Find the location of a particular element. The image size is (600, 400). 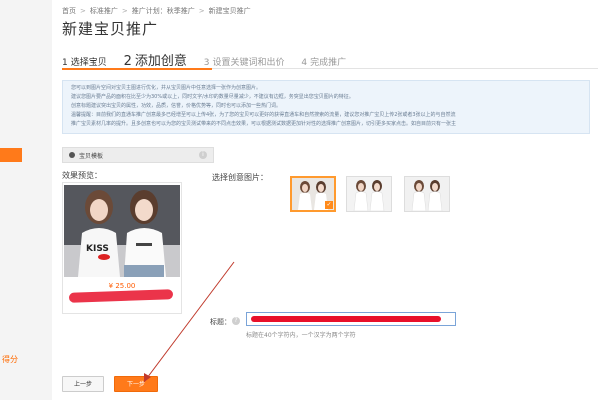

step-indicator: 1 选择宝贝 2 添加创意 3 设置关键词和出价 4 完成推广 is located at coordinates (211, 59).